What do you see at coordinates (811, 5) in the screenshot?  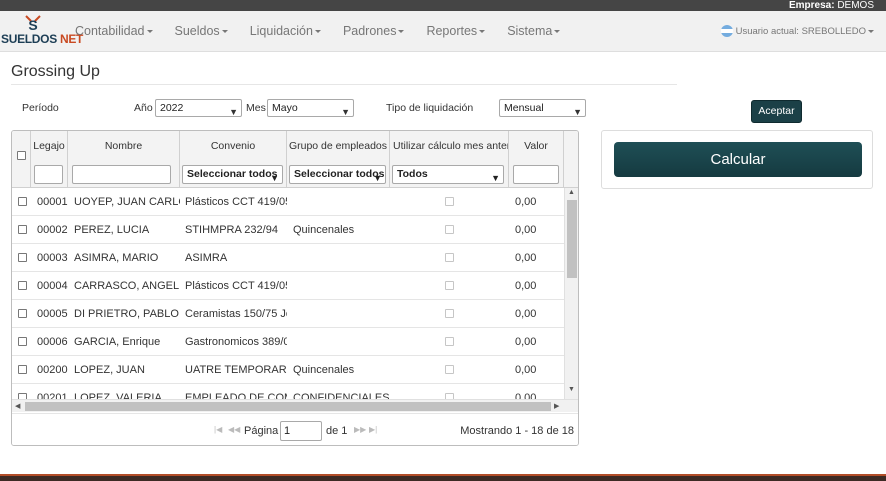 I see `company-label: Empresa:` at bounding box center [811, 5].